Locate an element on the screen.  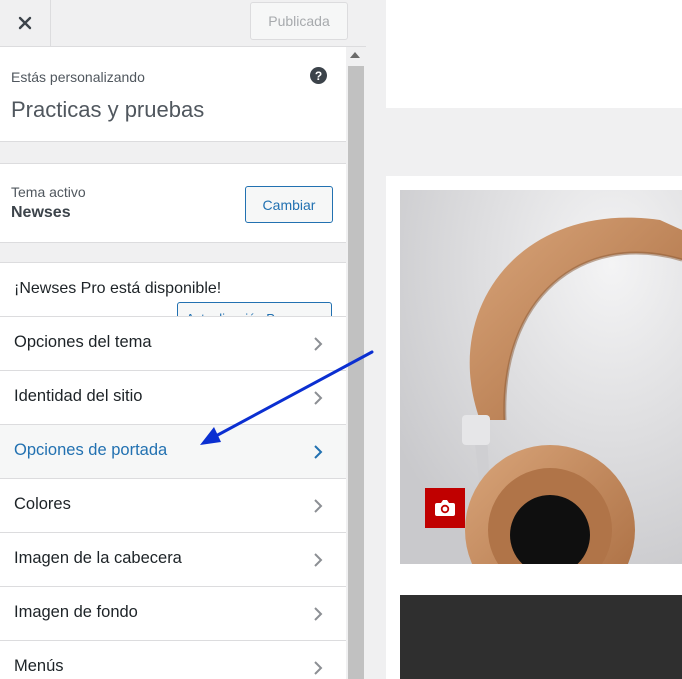
active-theme-name: Newses is located at coordinates (41, 212).